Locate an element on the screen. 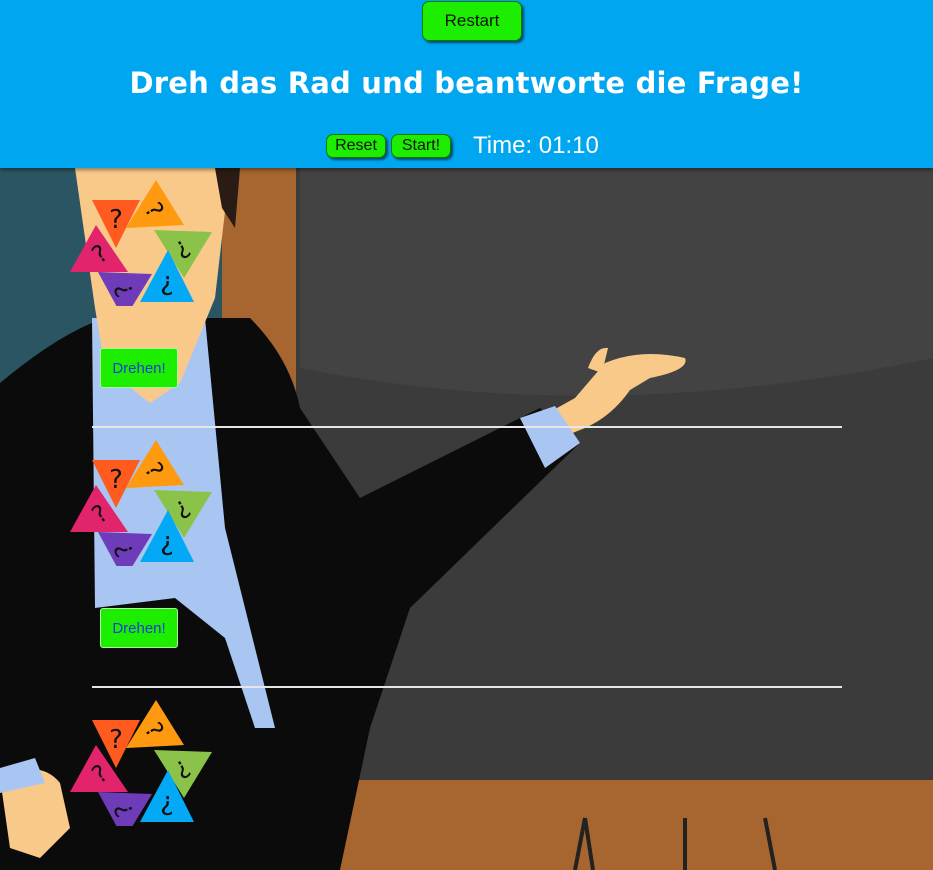 The width and height of the screenshot is (933, 870). question-wheel-3: ? ? ? ? ? ? is located at coordinates (142, 763).